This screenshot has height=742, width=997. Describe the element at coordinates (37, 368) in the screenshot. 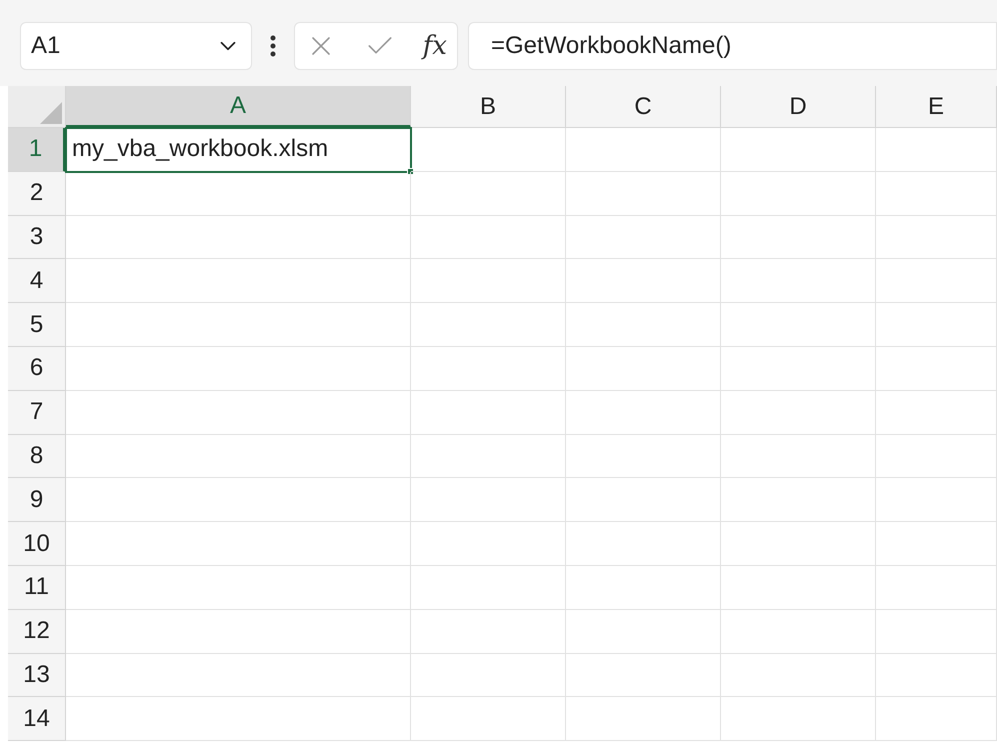

I see `row-header: 6` at that location.